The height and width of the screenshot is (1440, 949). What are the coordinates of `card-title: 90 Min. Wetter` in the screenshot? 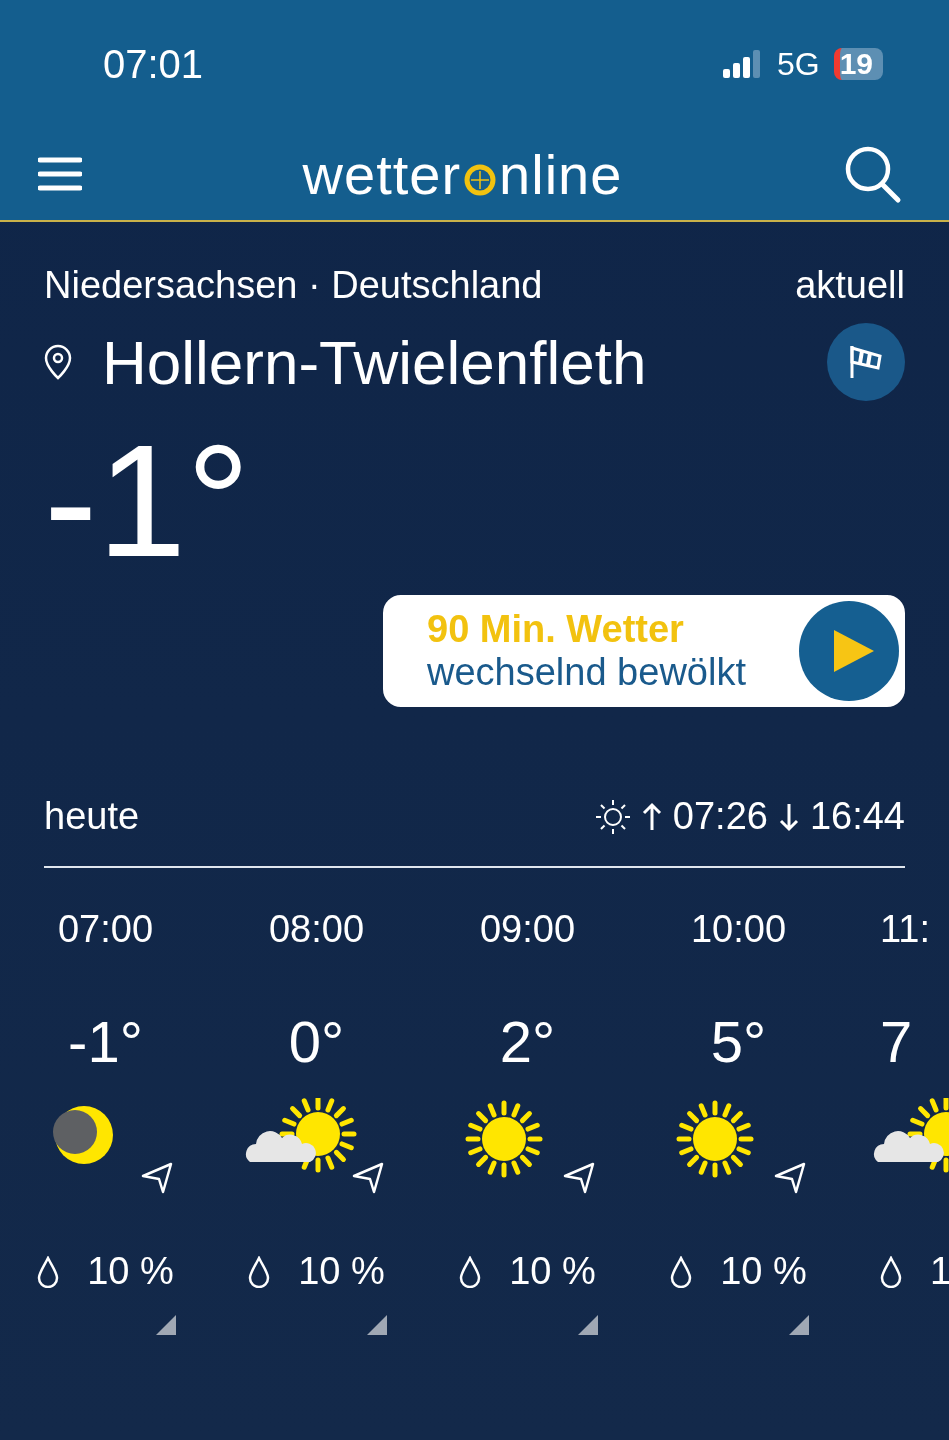 It's located at (556, 629).